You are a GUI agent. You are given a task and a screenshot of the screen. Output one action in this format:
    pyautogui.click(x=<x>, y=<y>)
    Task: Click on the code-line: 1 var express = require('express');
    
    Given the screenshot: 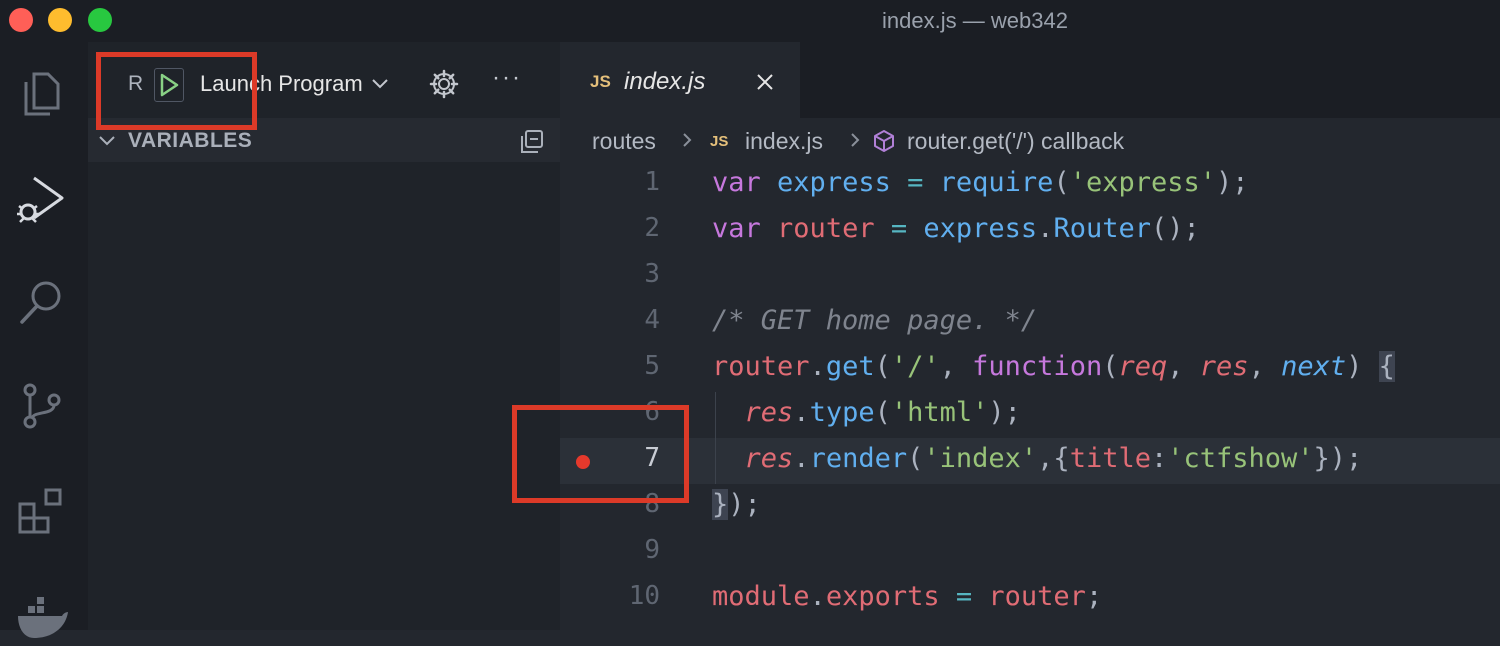 What is the action you would take?
    pyautogui.click(x=1030, y=185)
    